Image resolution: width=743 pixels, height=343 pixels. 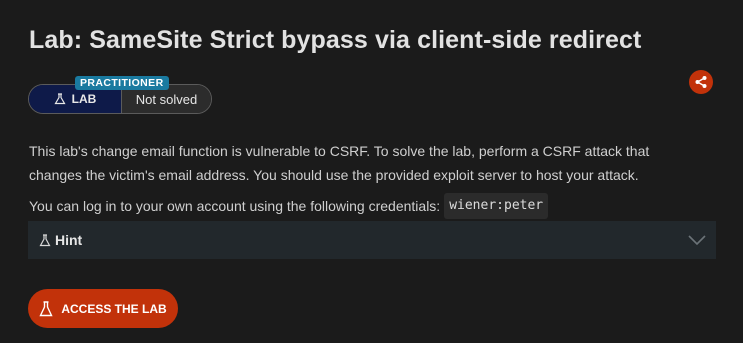 What do you see at coordinates (114, 308) in the screenshot?
I see `access-lab-label: ACCESS THE LAB` at bounding box center [114, 308].